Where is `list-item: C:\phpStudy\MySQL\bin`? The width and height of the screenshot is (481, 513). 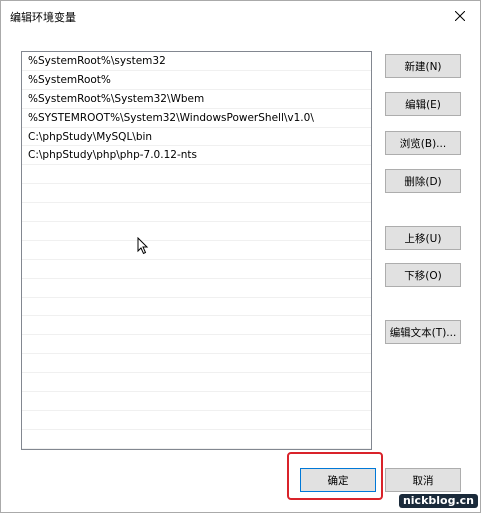 list-item: C:\phpStudy\MySQL\bin is located at coordinates (196, 137).